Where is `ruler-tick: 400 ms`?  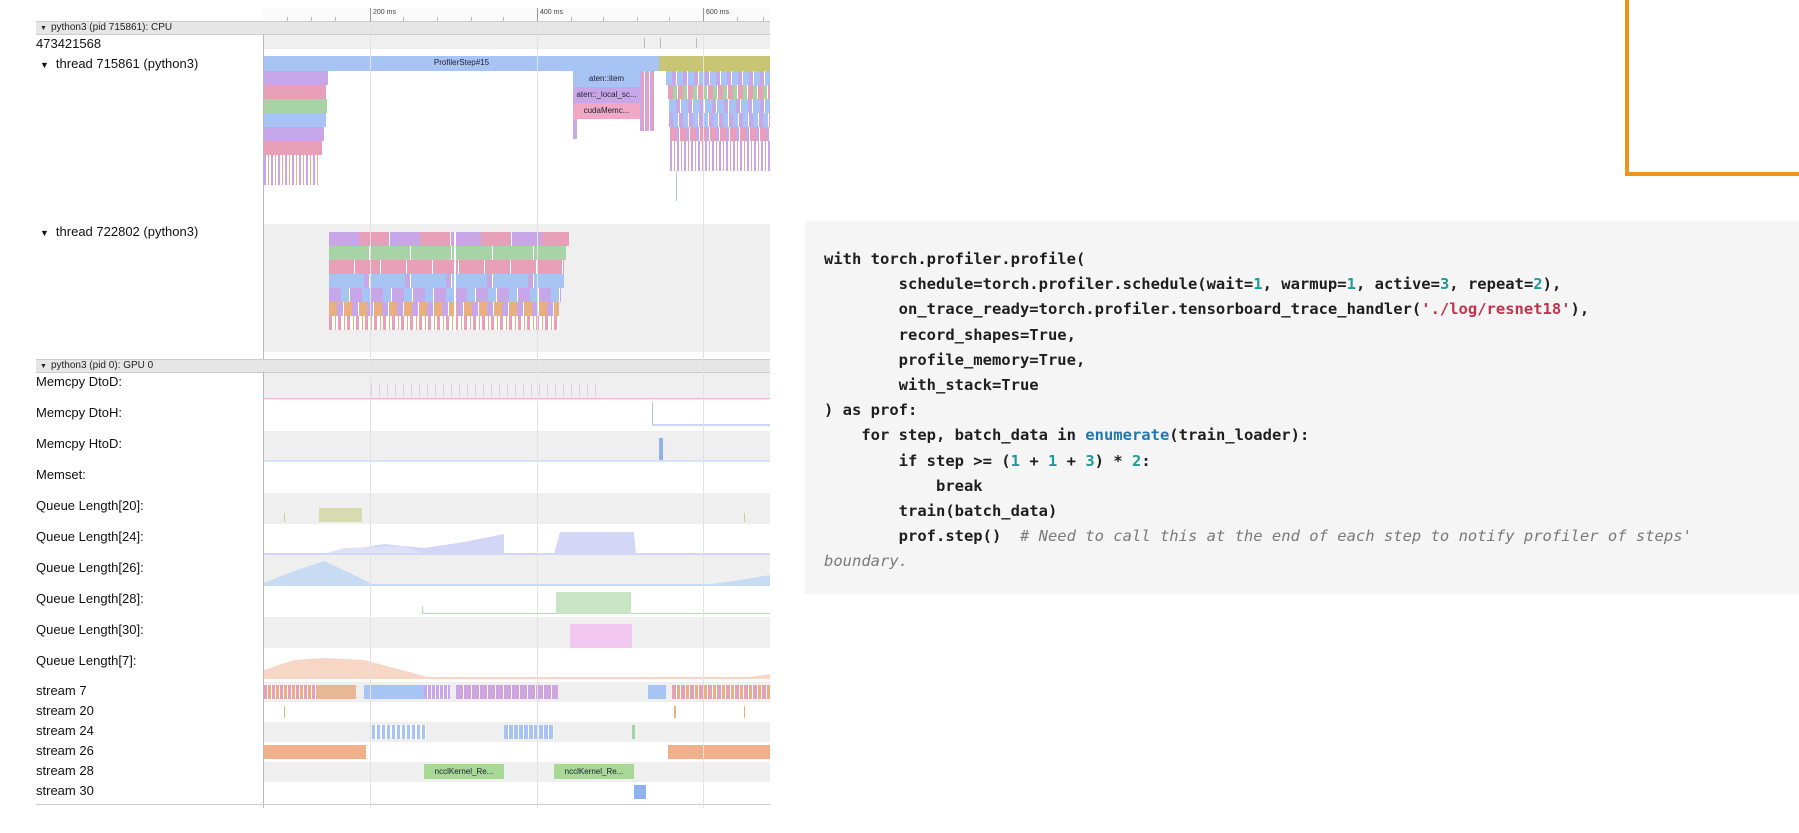
ruler-tick: 400 ms is located at coordinates (550, 14).